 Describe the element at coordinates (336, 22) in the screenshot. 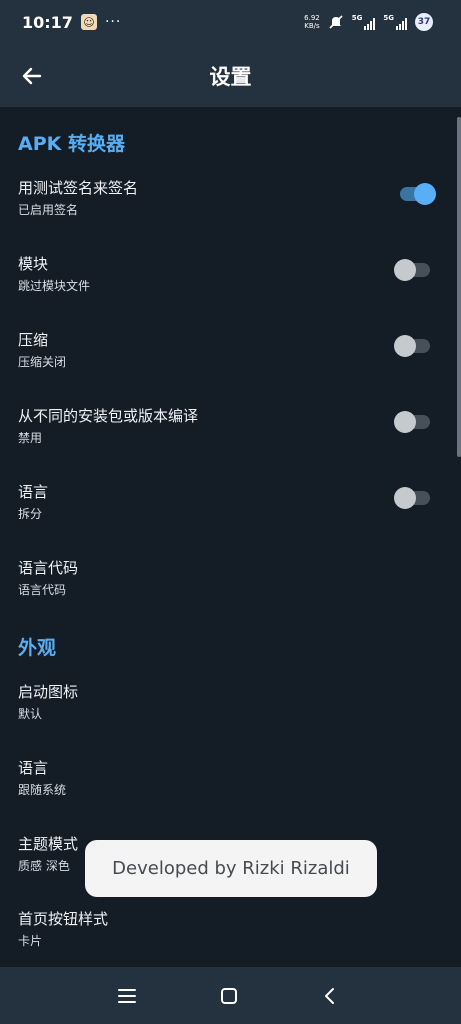

I see `mute-icon` at that location.